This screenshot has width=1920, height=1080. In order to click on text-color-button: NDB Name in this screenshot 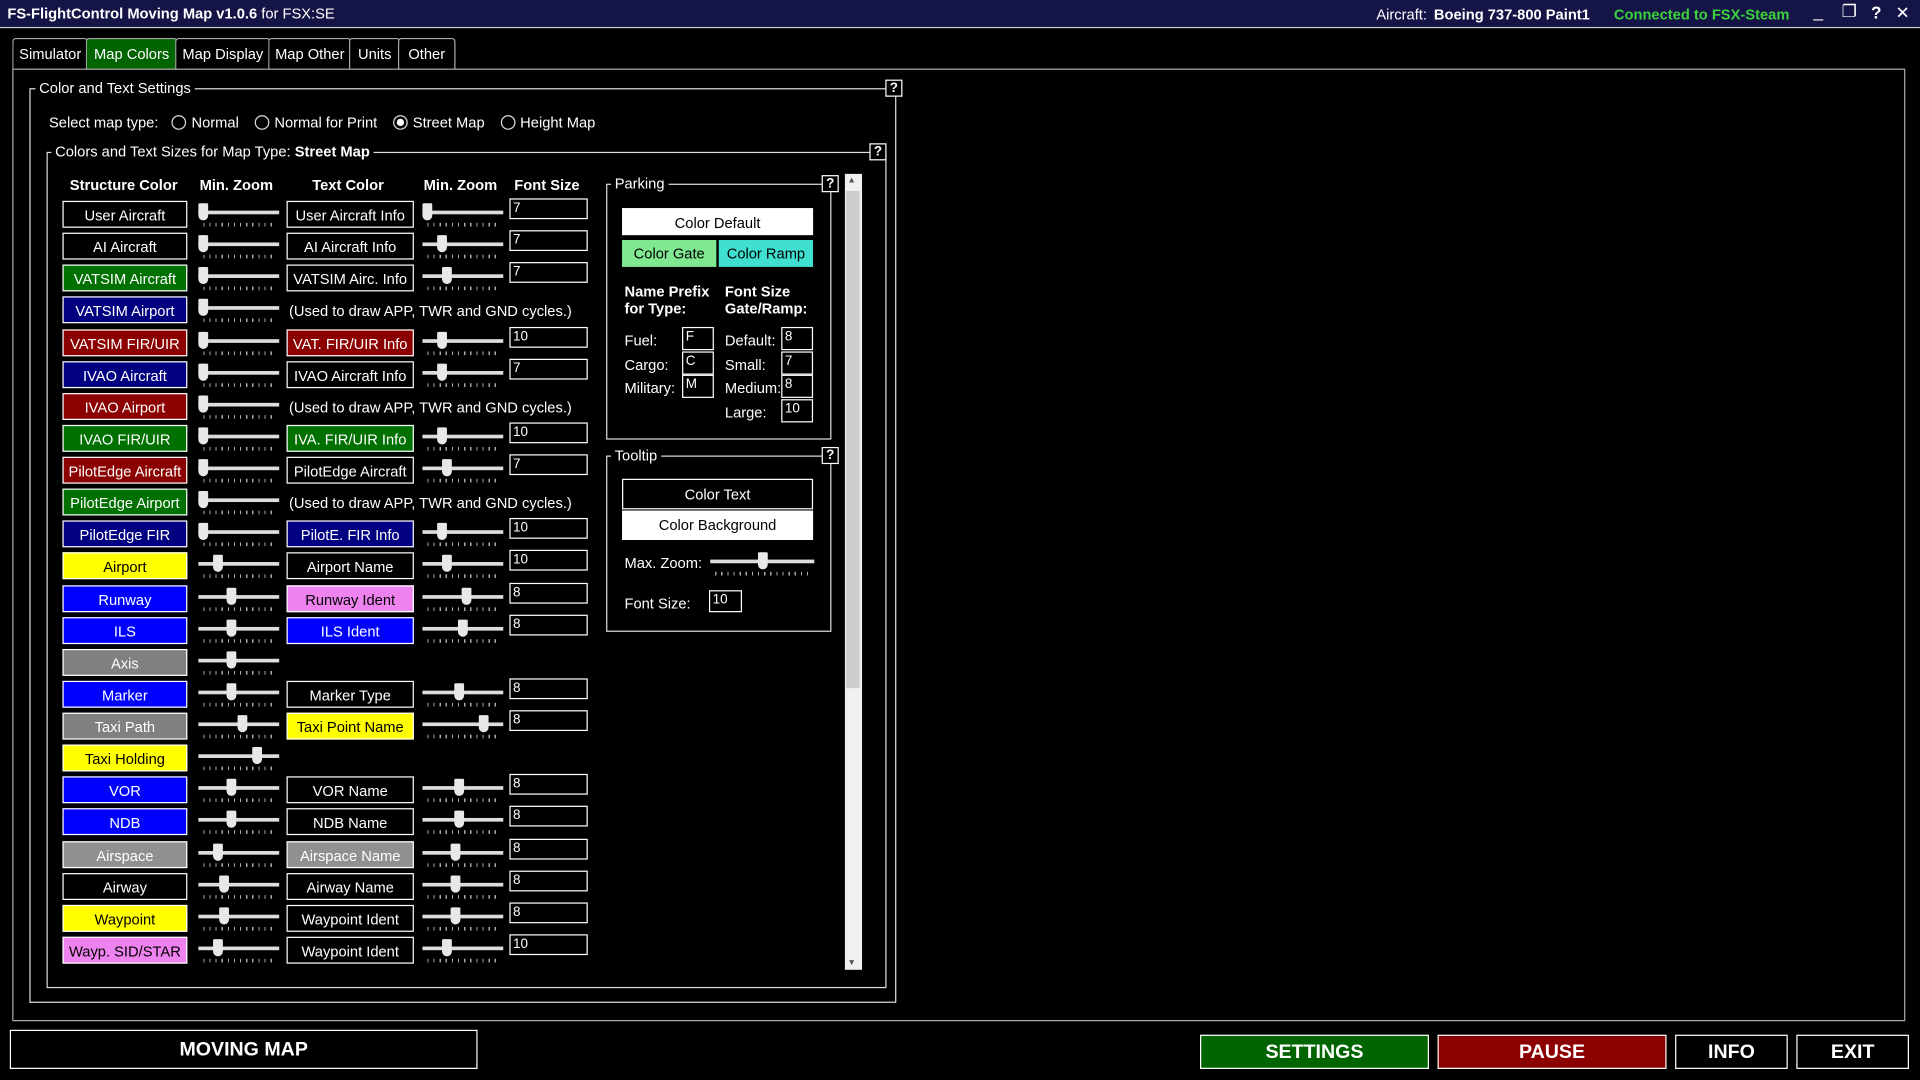, I will do `click(350, 822)`.